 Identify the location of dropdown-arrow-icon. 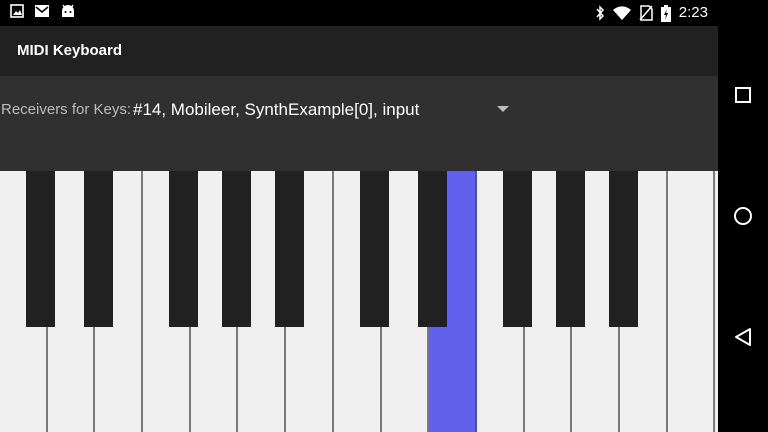
(503, 109).